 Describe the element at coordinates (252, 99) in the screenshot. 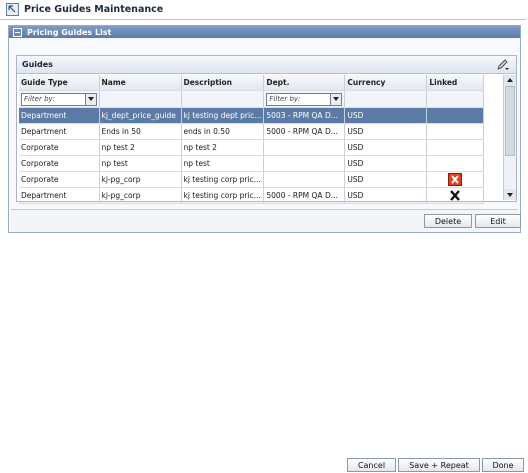

I see `filter-row: Filter by: Filter by:` at that location.